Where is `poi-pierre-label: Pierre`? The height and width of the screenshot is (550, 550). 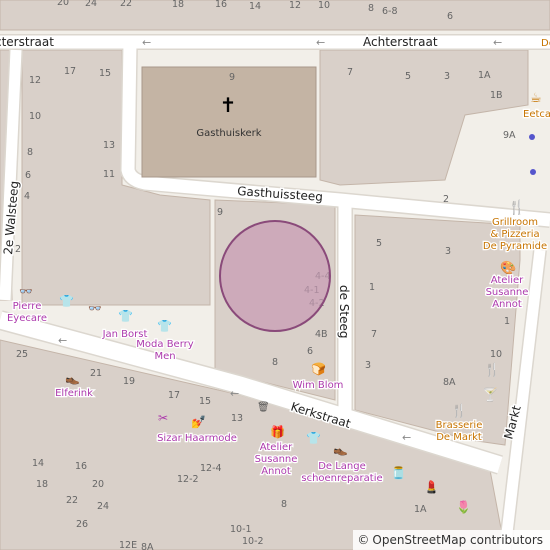 poi-pierre-label: Pierre is located at coordinates (26, 307).